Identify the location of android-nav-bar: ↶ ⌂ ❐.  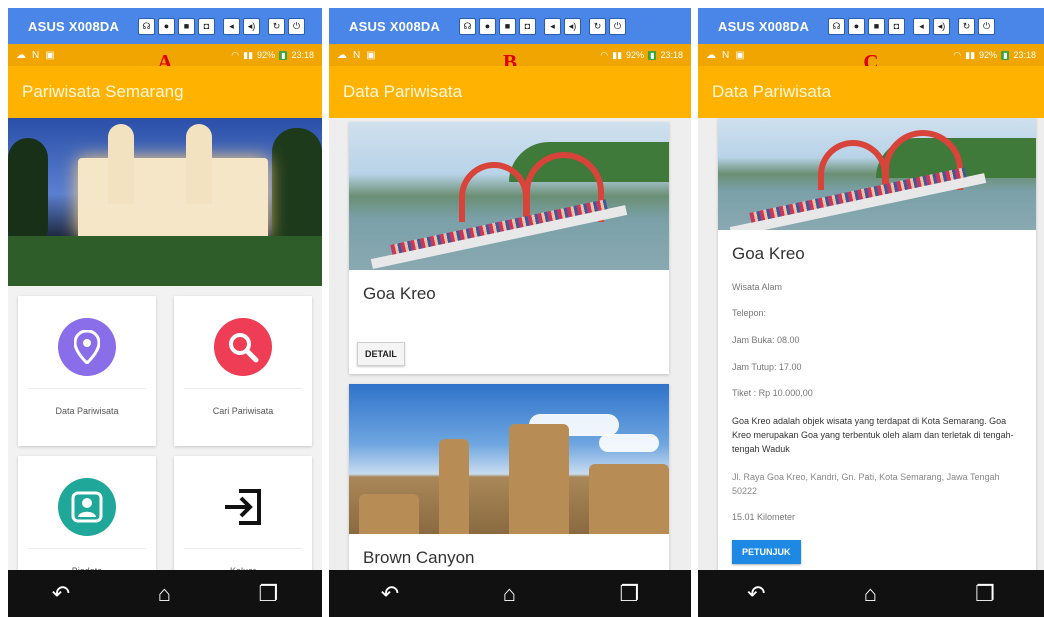
(165, 593).